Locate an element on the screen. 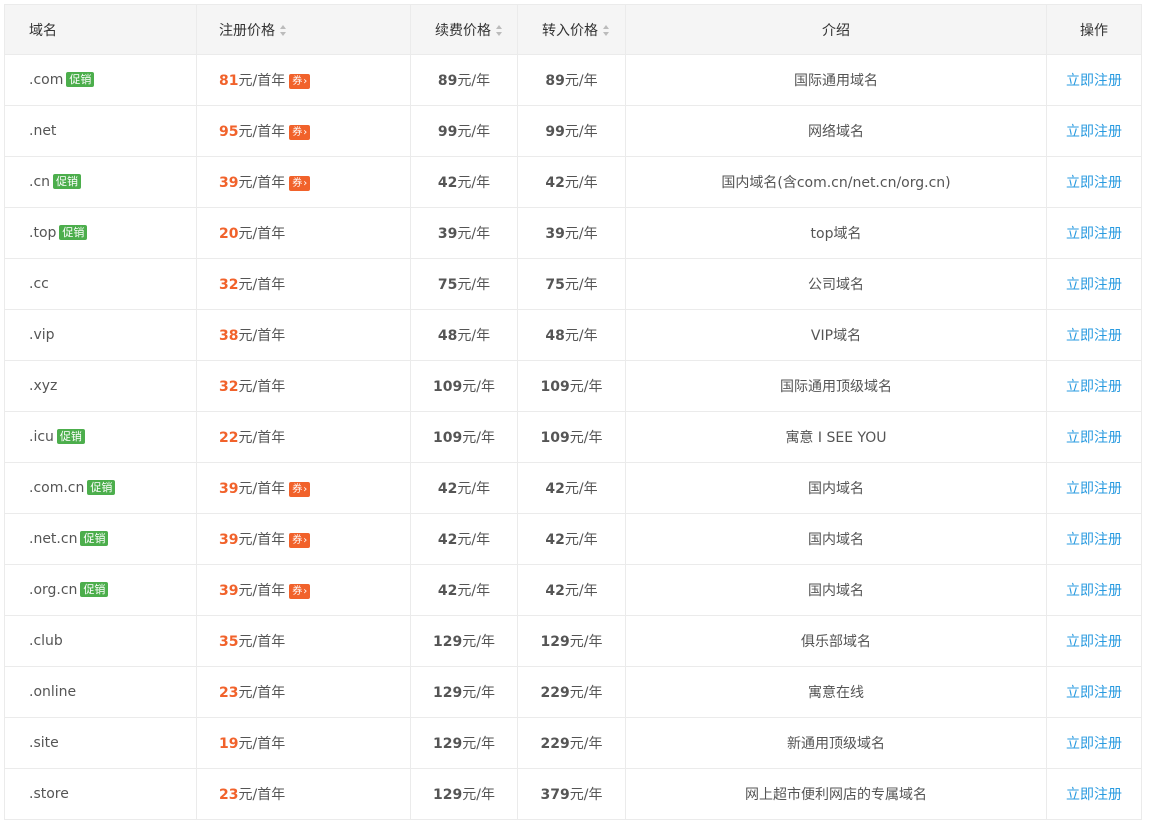 Image resolution: width=1154 pixels, height=820 pixels. domain-cell: .com 促销 is located at coordinates (100, 80).